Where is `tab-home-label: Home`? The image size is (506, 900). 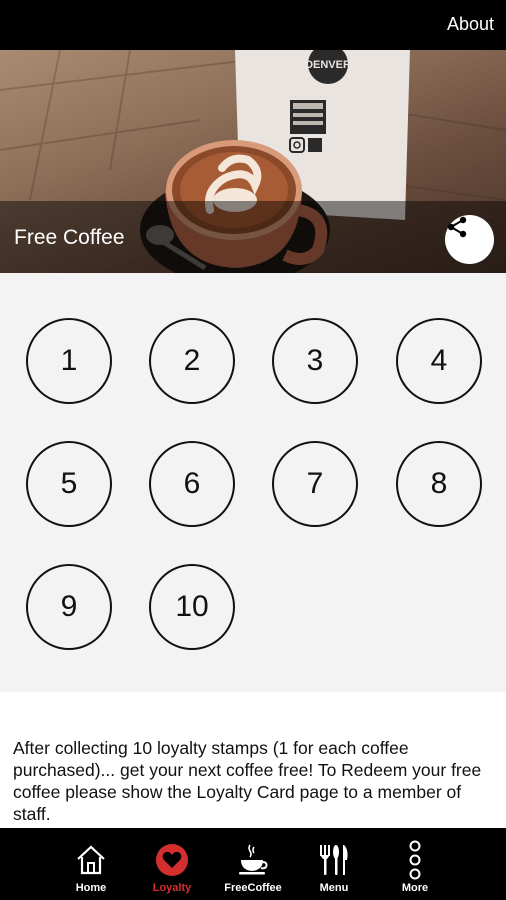
tab-home-label: Home is located at coordinates (91, 888).